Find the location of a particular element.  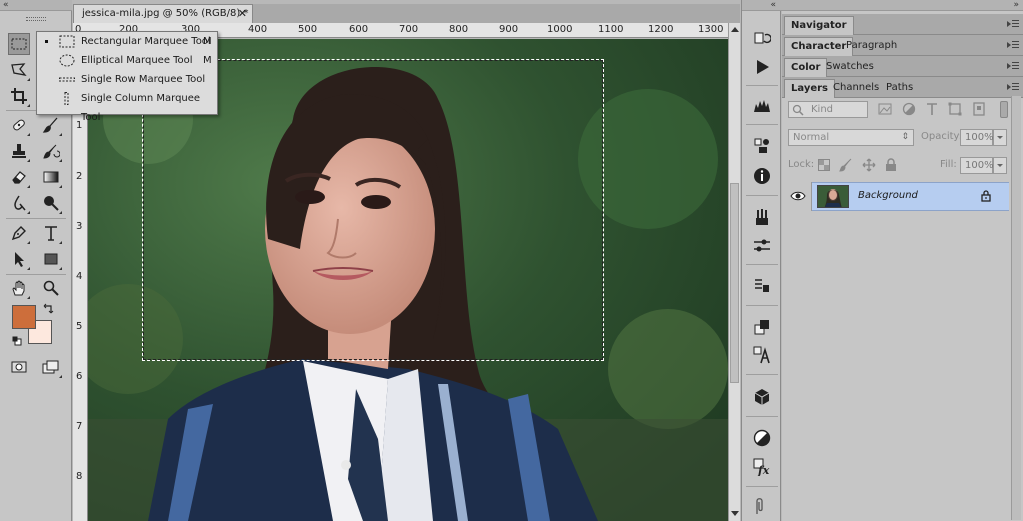

history-brush-tool is located at coordinates (51, 151).